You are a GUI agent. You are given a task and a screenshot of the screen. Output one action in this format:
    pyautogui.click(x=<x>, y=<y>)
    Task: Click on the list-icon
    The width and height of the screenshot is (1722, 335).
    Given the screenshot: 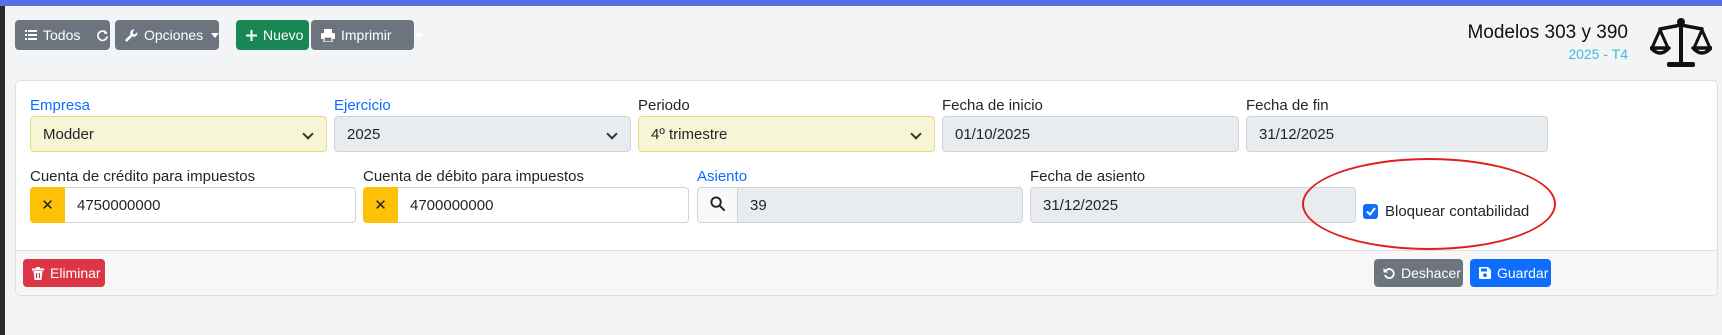 What is the action you would take?
    pyautogui.click(x=31, y=35)
    